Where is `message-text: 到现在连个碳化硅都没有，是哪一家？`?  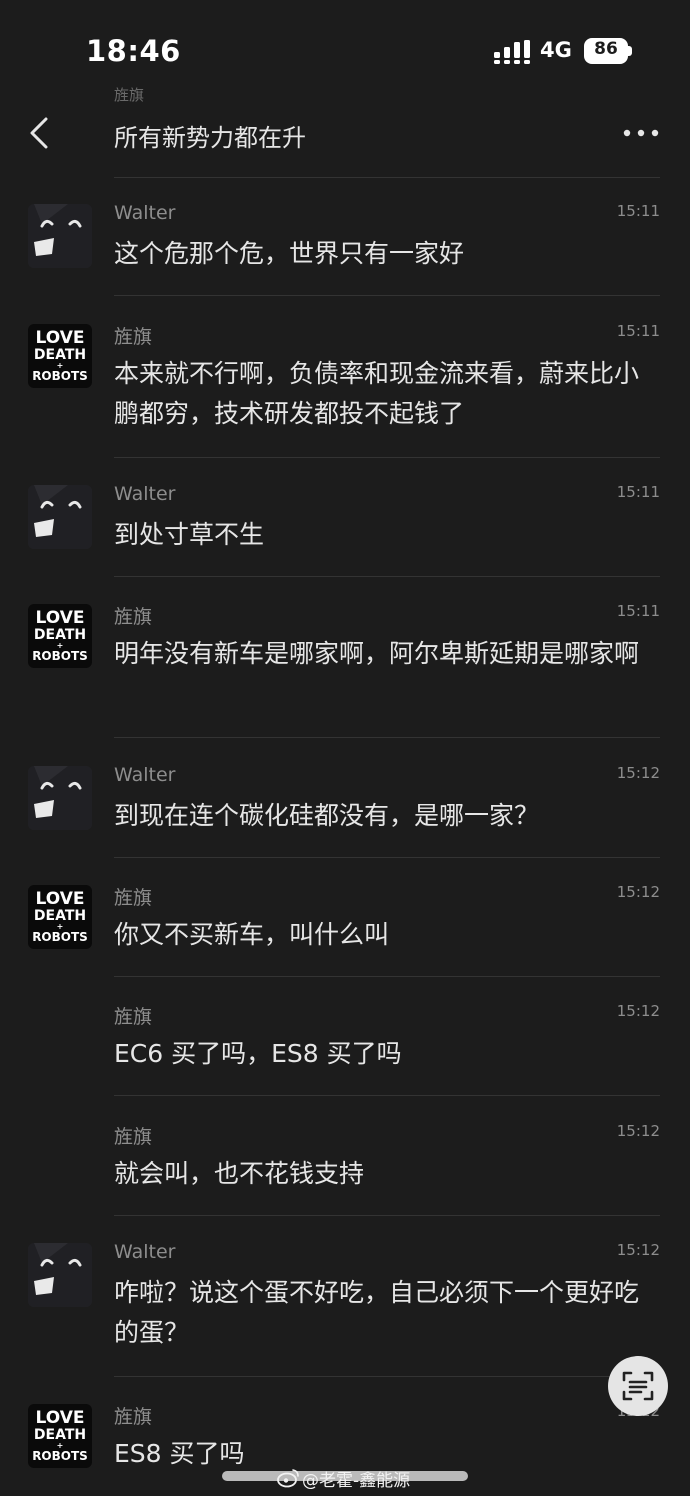
message-text: 到现在连个碳化硅都没有，是哪一家？ is located at coordinates (388, 816).